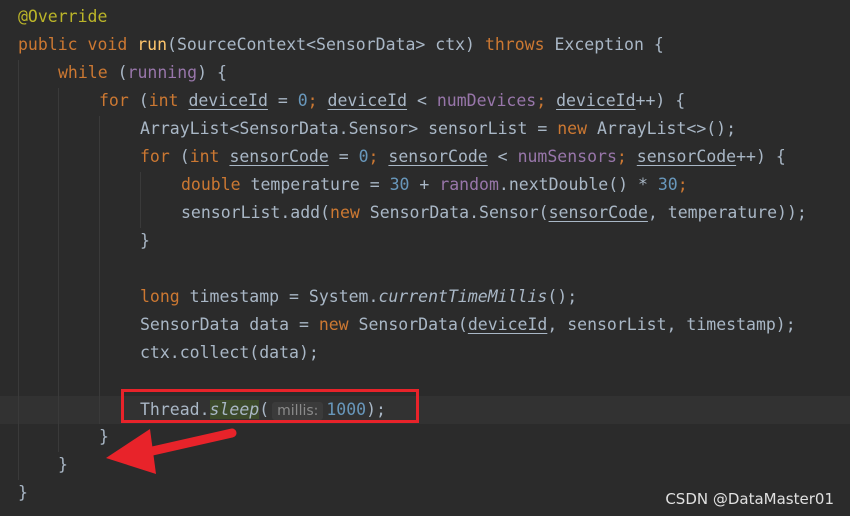 This screenshot has width=850, height=516. Describe the element at coordinates (171, 451) in the screenshot. I see `red-arrow-icon` at that location.